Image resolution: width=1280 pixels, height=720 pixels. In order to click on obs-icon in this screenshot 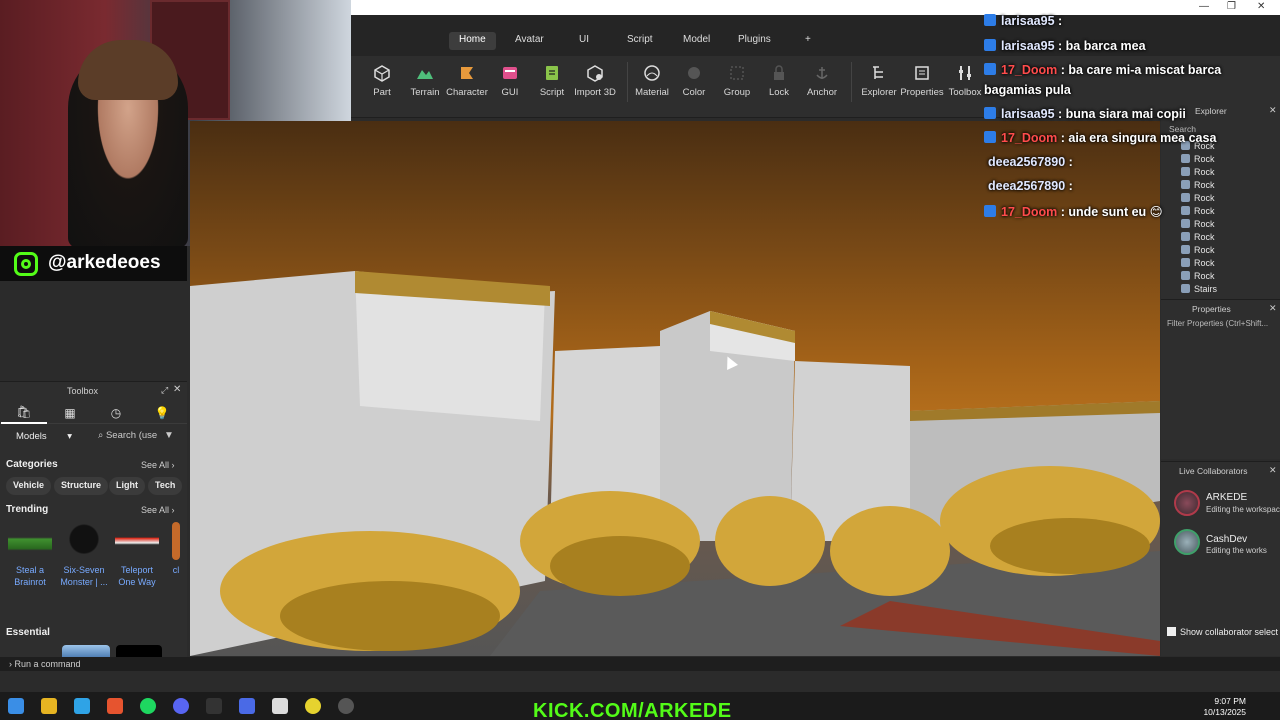, I will do `click(214, 706)`.